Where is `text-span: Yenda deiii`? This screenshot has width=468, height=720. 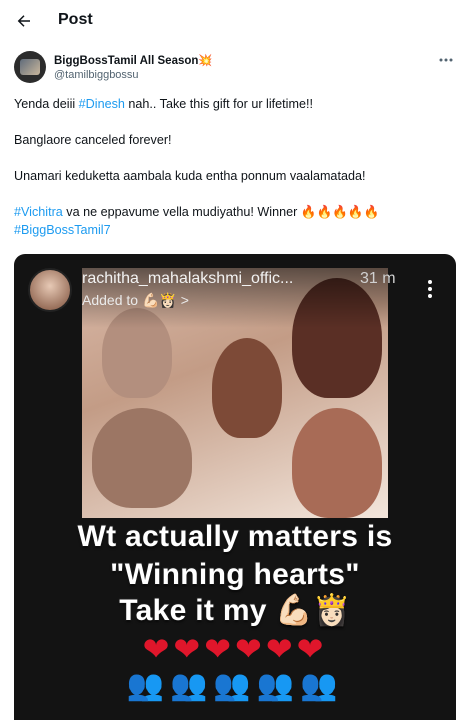 text-span: Yenda deiii is located at coordinates (46, 104).